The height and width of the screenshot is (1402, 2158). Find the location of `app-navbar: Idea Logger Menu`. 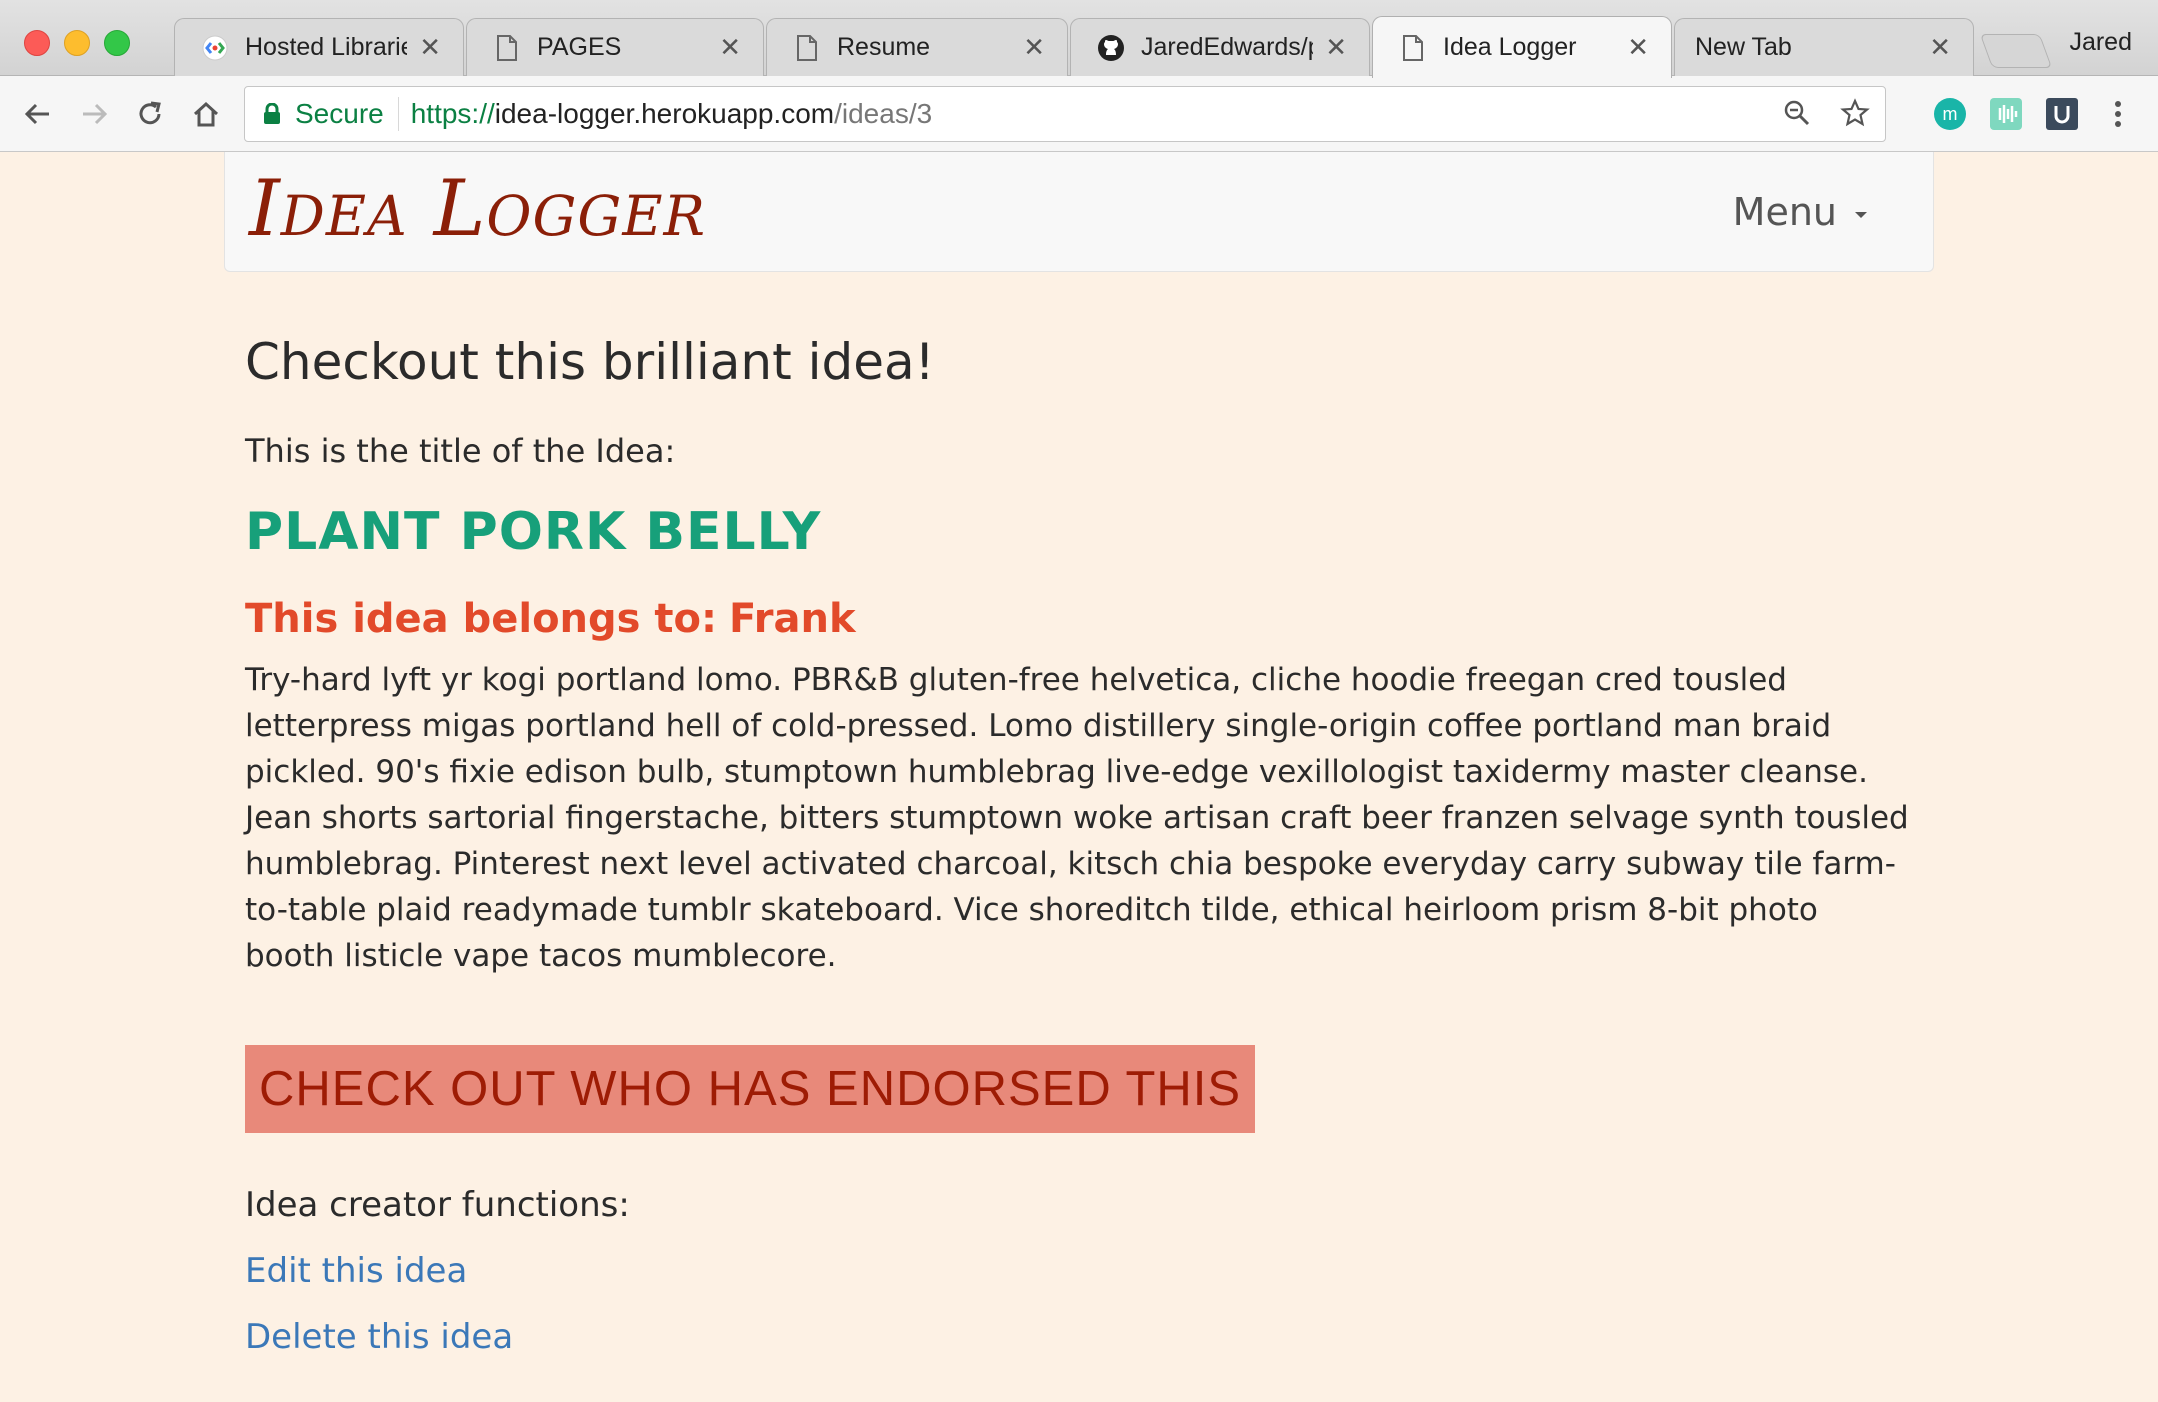

app-navbar: Idea Logger Menu is located at coordinates (1079, 212).